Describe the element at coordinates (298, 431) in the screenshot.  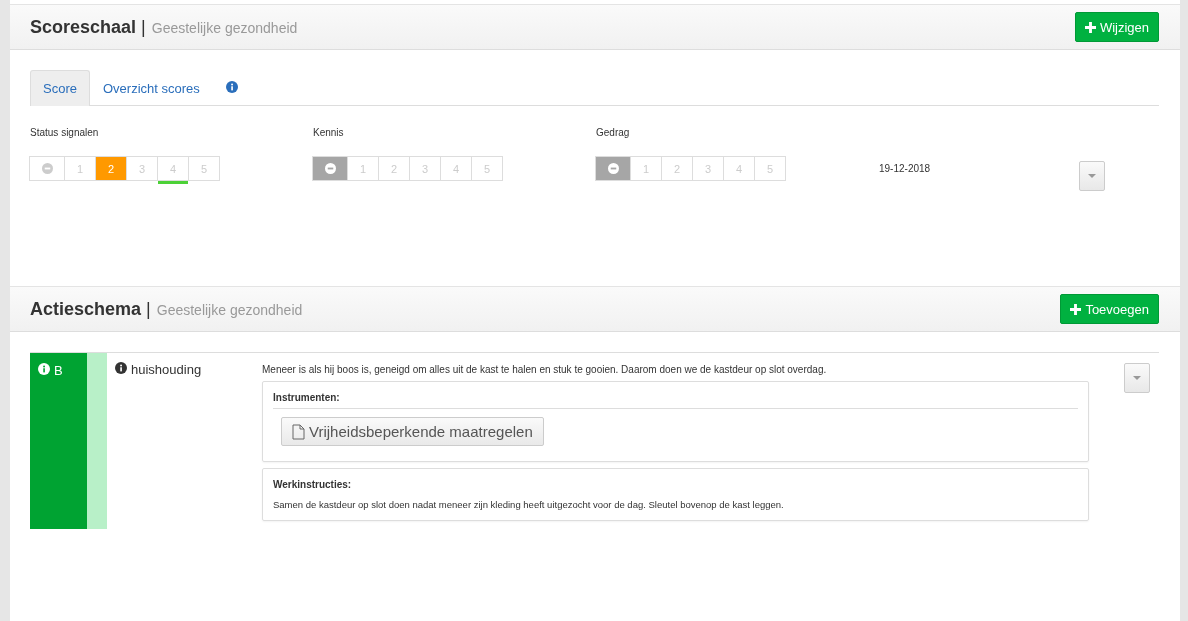
I see `document-icon` at that location.